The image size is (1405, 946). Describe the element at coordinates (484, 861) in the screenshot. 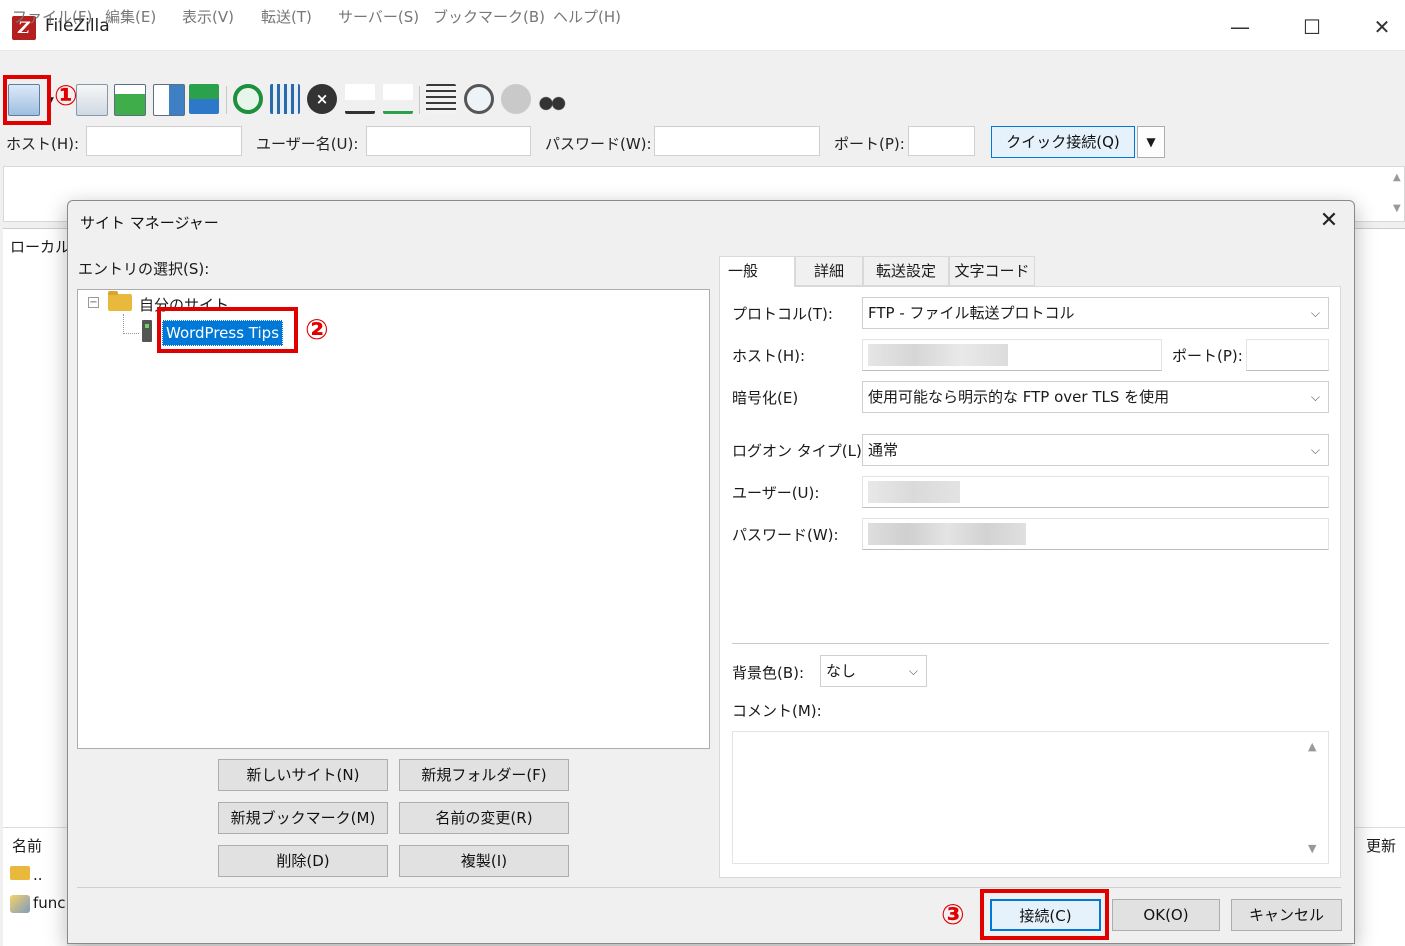

I see `duplicate-button: 複製(I)` at that location.